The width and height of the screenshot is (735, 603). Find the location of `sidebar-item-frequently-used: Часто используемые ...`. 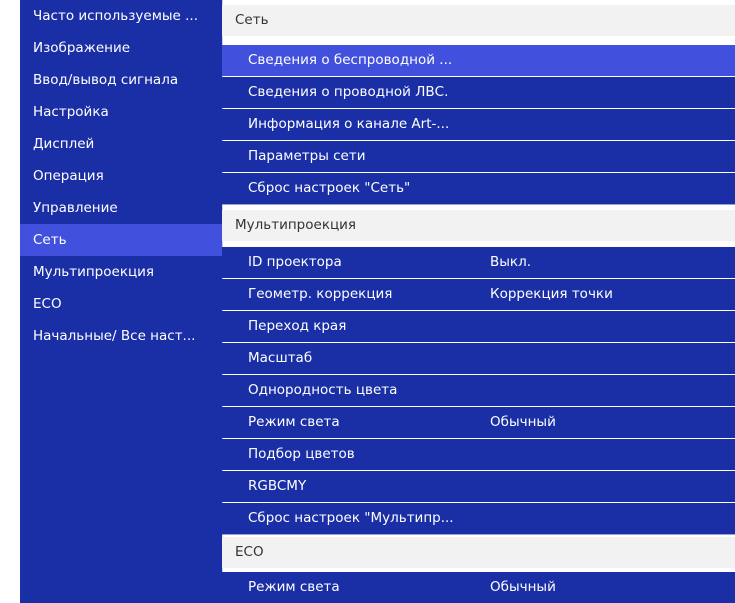

sidebar-item-frequently-used: Часто используемые ... is located at coordinates (121, 16).